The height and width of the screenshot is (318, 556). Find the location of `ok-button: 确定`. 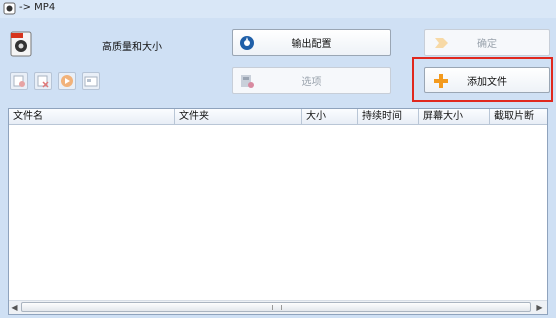

ok-button: 确定 is located at coordinates (487, 42).